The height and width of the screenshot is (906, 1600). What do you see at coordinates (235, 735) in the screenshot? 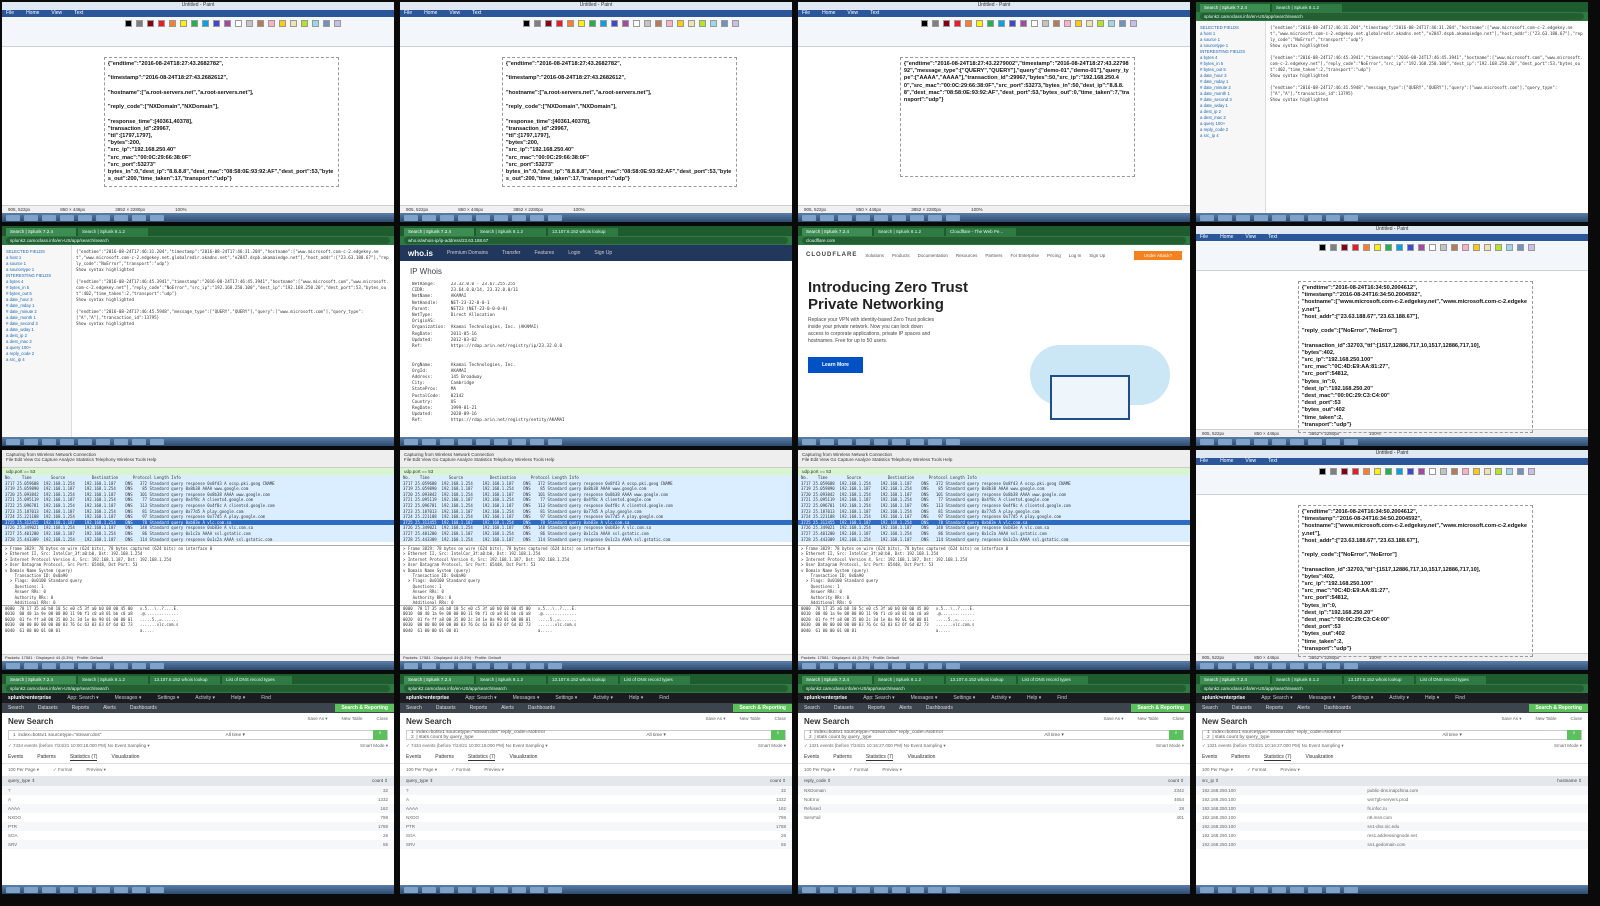
I see `time-picker: All time ▾` at bounding box center [235, 735].